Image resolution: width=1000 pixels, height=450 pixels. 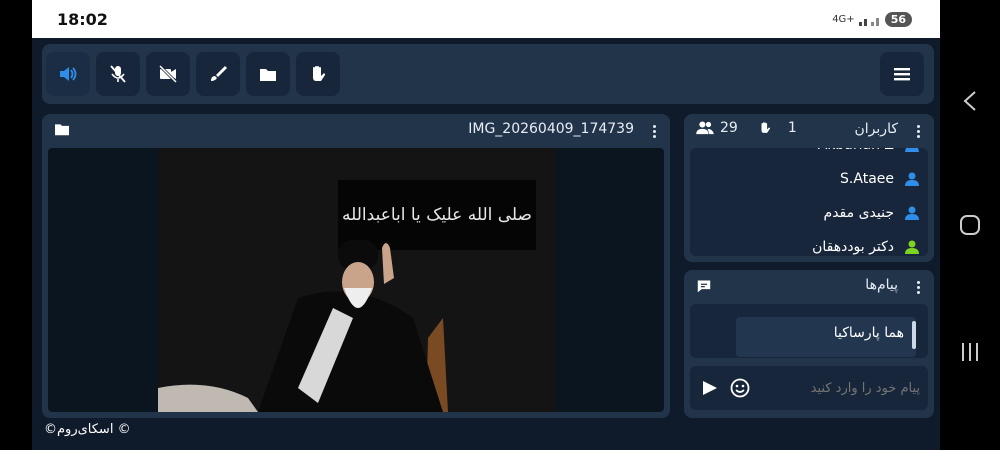 I want to click on copyright-footer: ©اسکای‌روم ©, so click(x=87, y=429).